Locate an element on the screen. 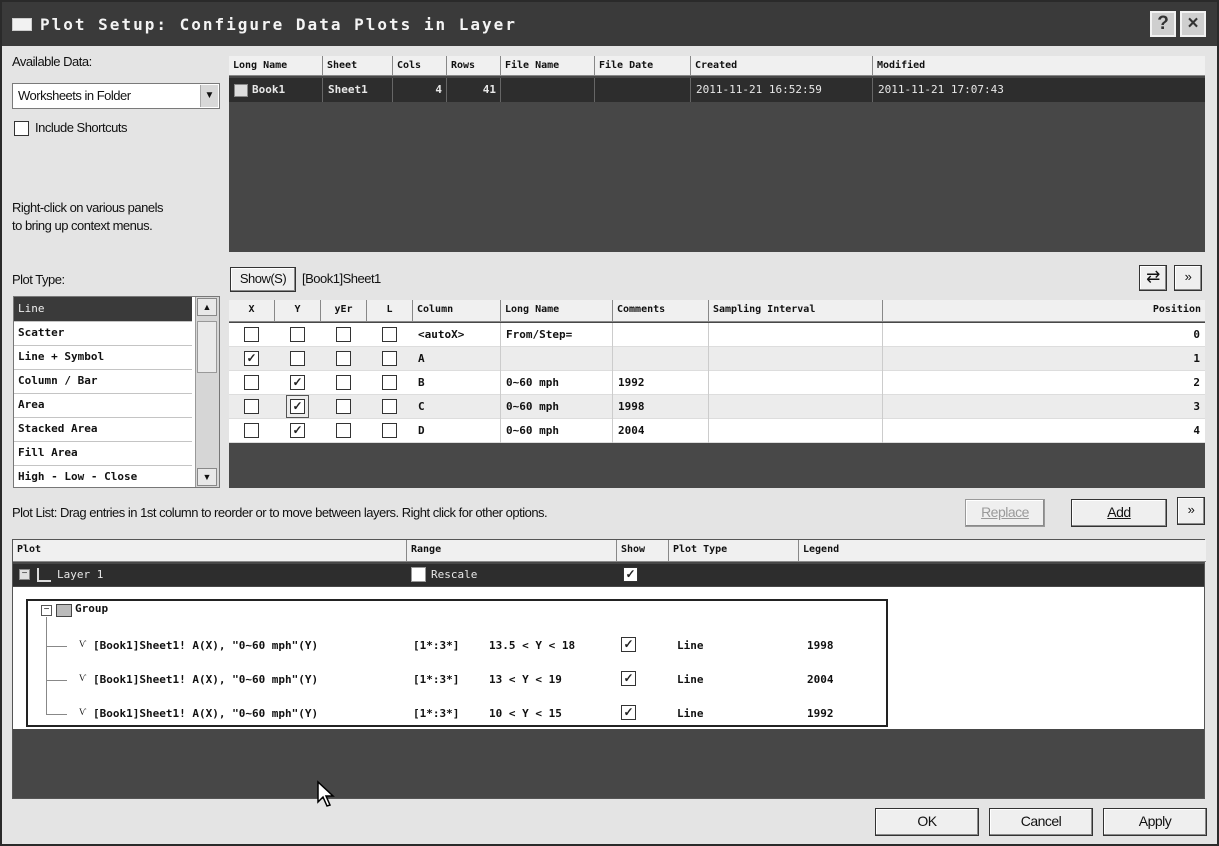 This screenshot has height=846, width=1219. plot-type-item: Column / Bar is located at coordinates (103, 381).